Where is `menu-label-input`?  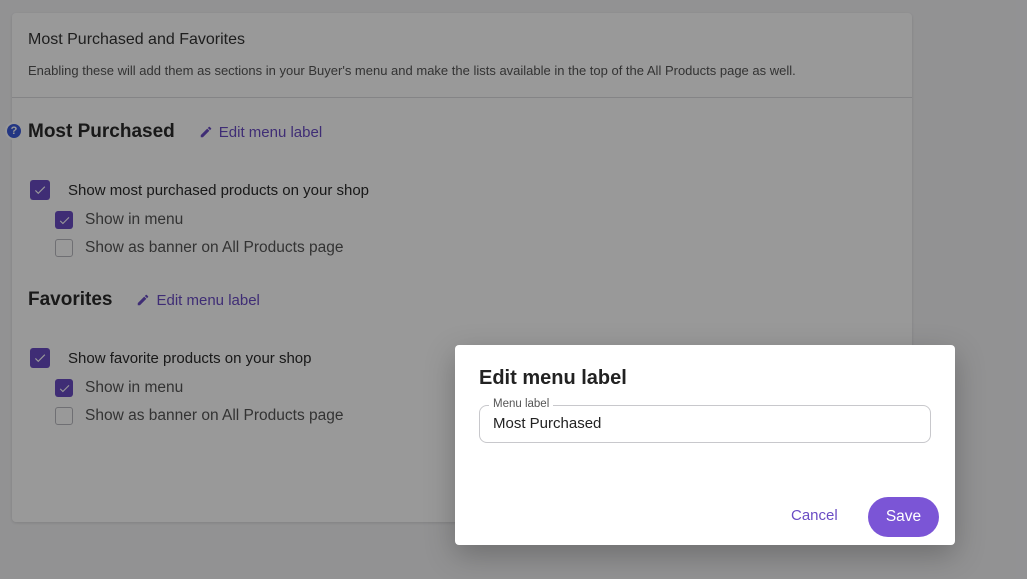
menu-label-input is located at coordinates (703, 423).